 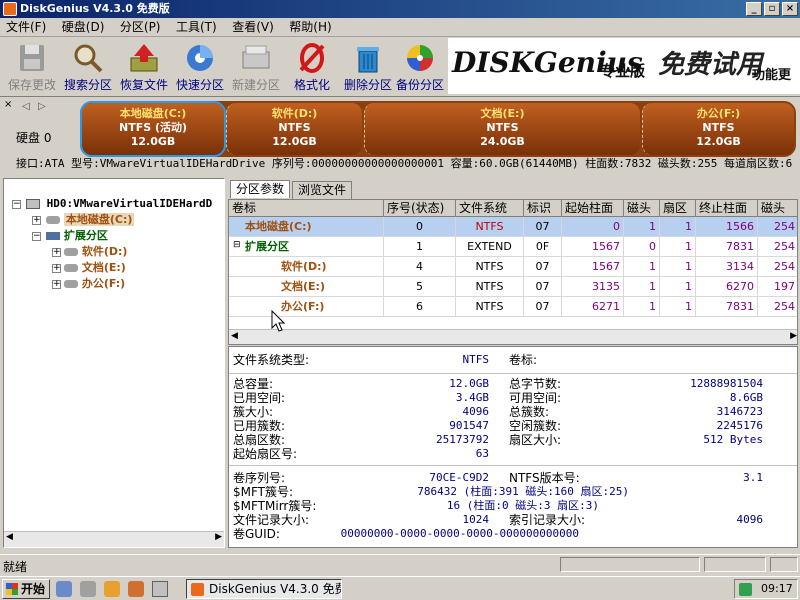 I want to click on tree-node-extended: 扩展分区, so click(x=77, y=236).